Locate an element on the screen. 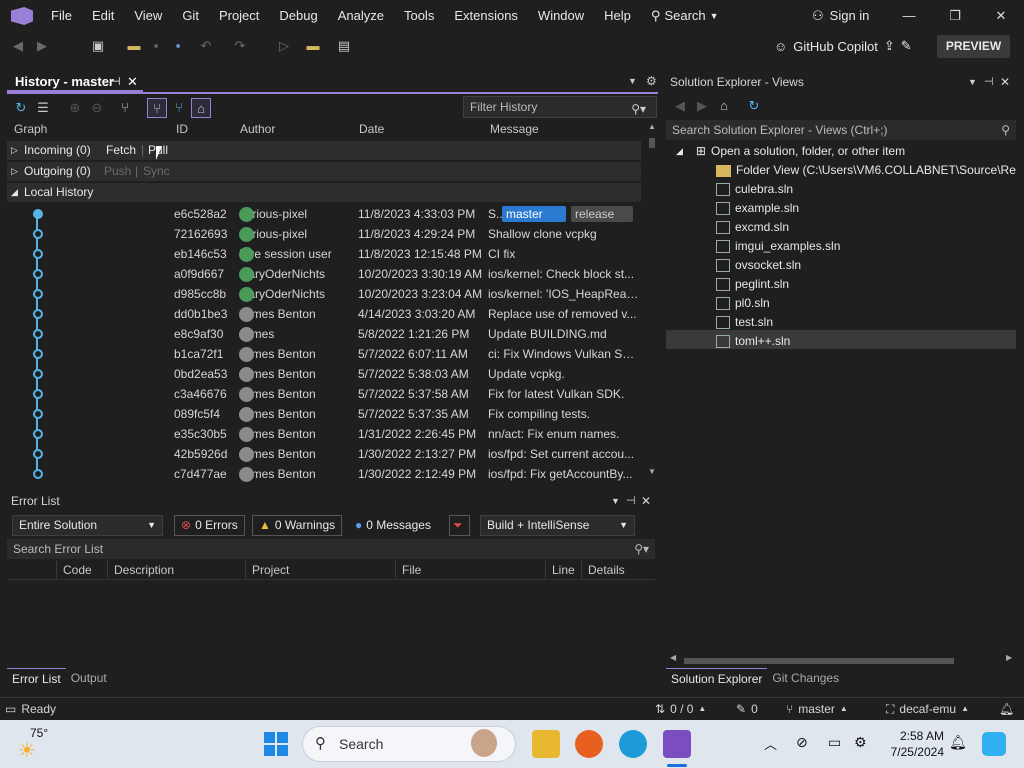 Image resolution: width=1024 pixels, height=768 pixels. close-tab-icon: ✕ is located at coordinates (132, 82).